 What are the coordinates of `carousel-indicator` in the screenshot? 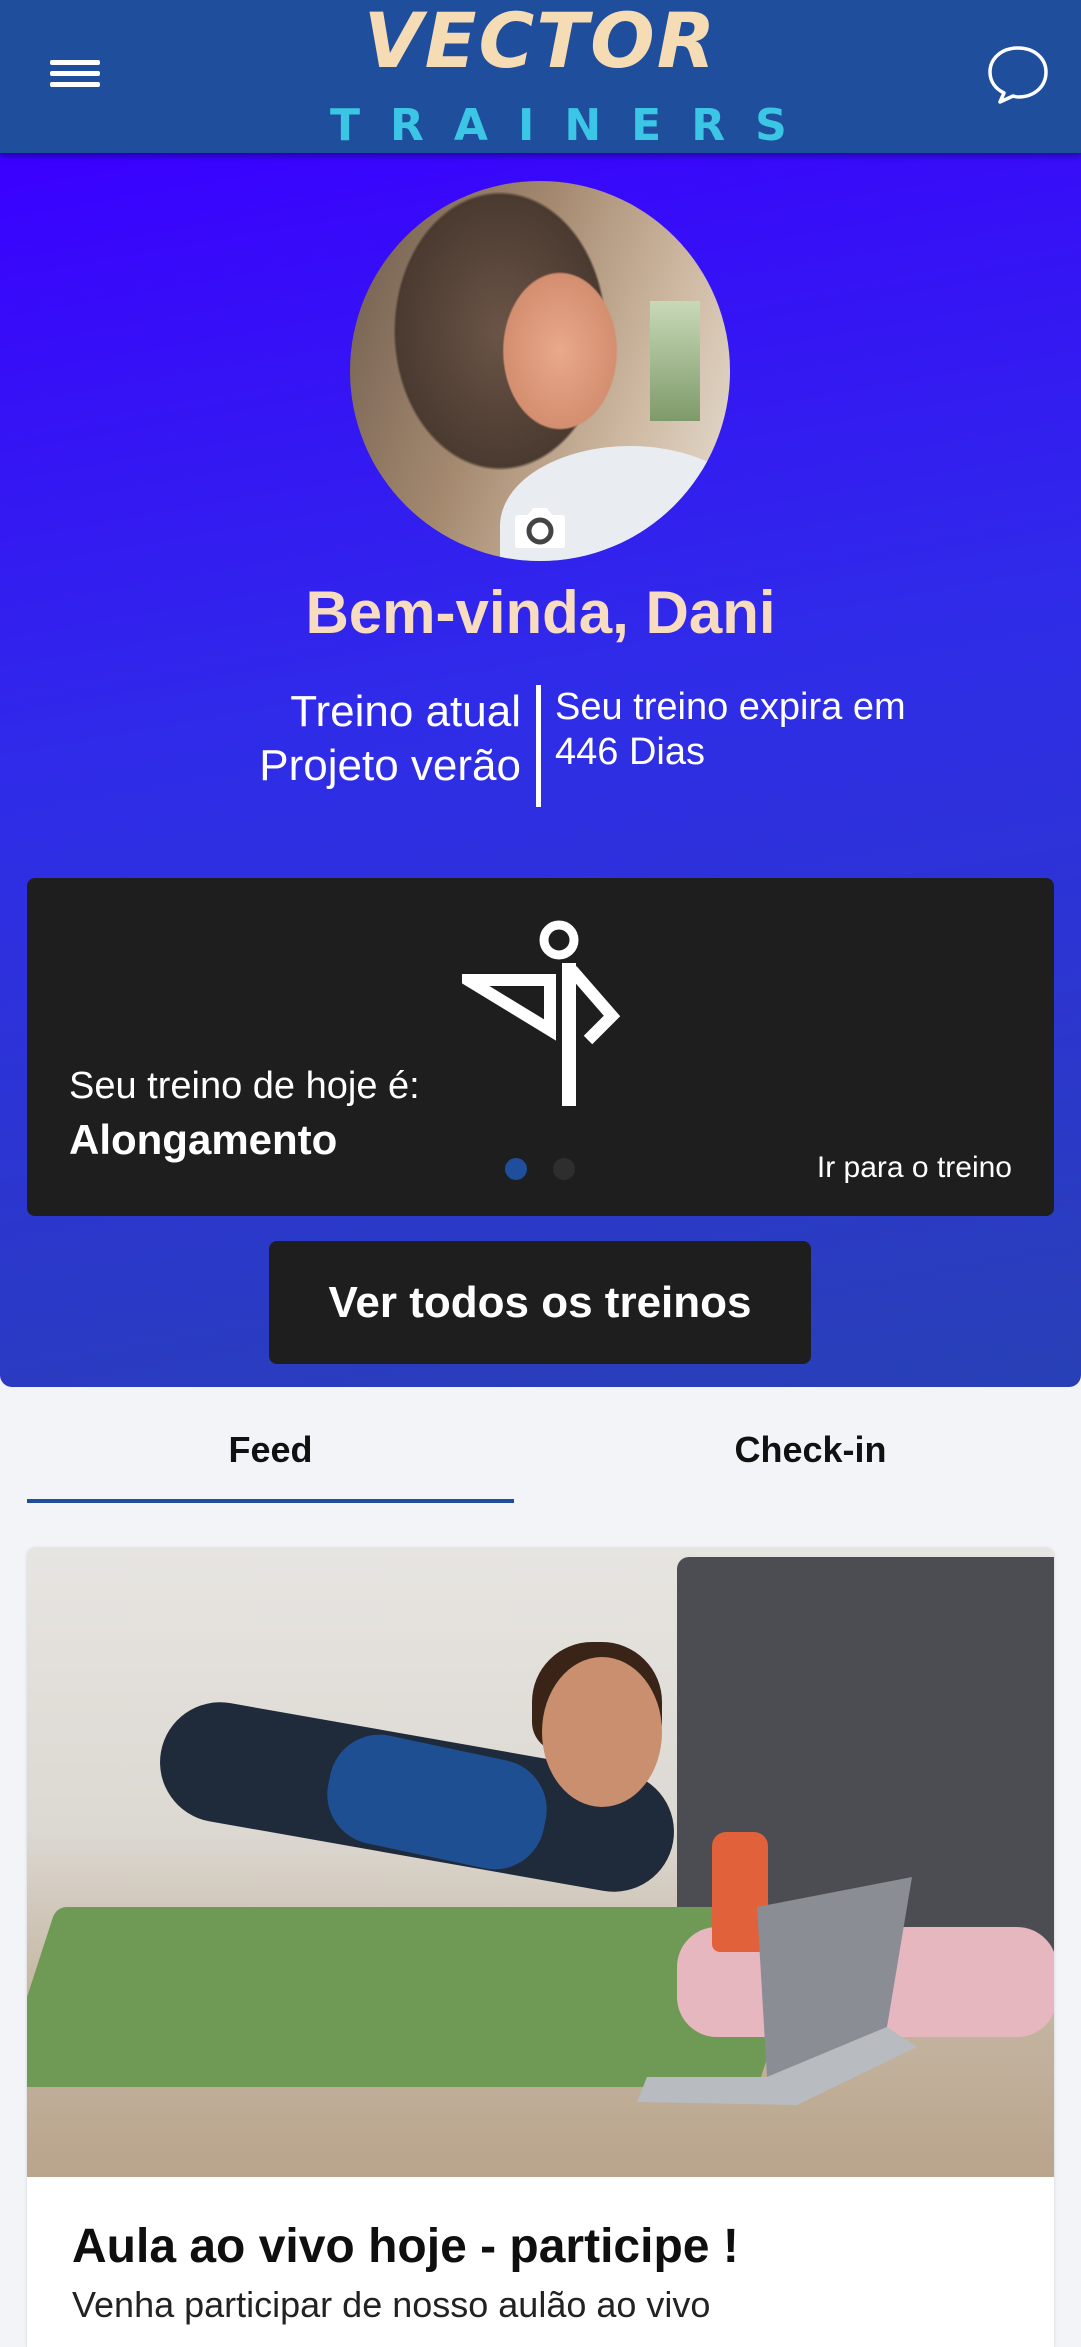 It's located at (553, 1170).